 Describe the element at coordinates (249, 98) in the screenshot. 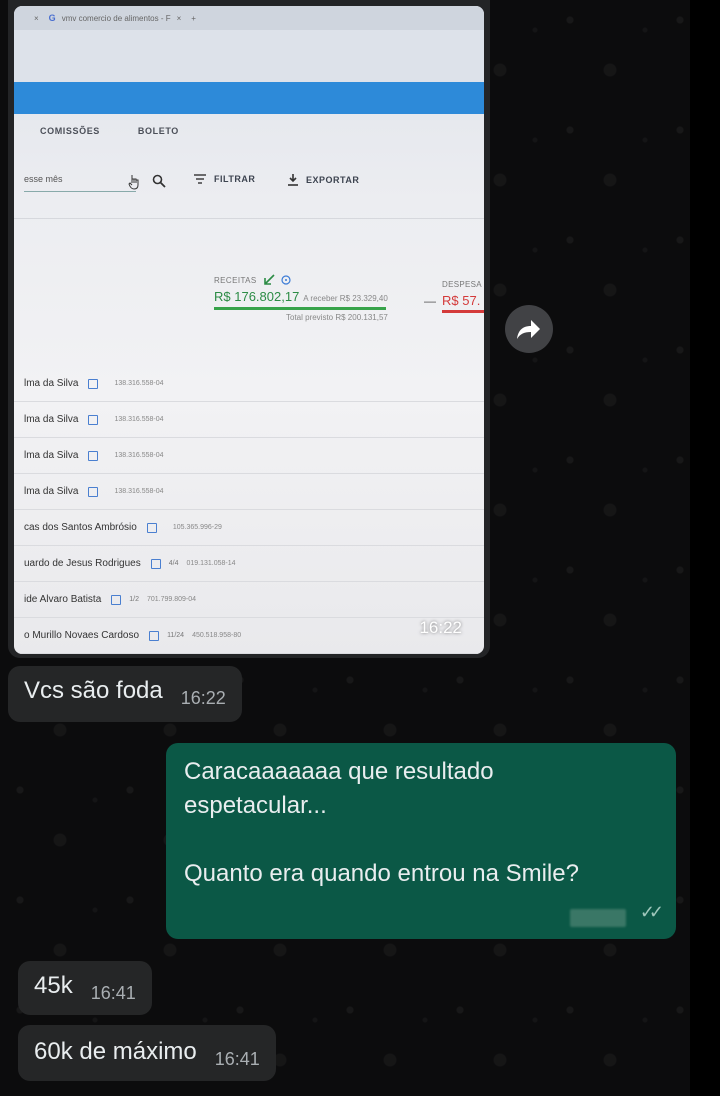

I see `app-header-bar` at that location.